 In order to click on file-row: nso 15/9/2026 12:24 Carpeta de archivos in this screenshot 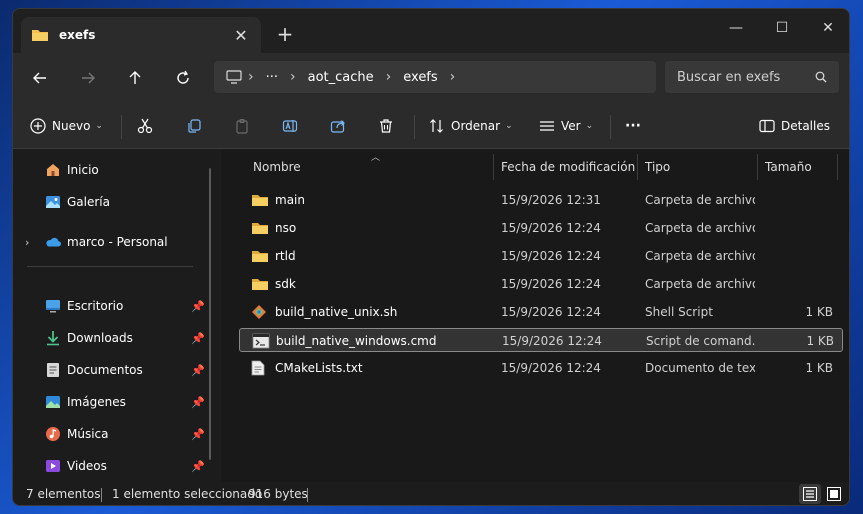, I will do `click(541, 228)`.